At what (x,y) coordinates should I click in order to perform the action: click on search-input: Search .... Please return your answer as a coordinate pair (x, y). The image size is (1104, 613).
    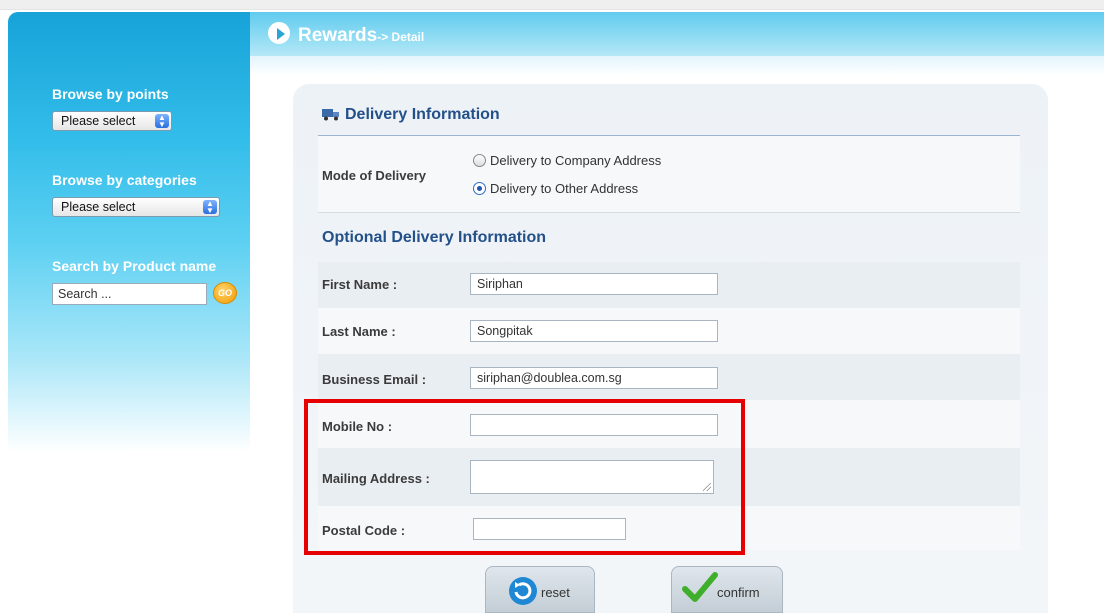
    Looking at the image, I should click on (129, 294).